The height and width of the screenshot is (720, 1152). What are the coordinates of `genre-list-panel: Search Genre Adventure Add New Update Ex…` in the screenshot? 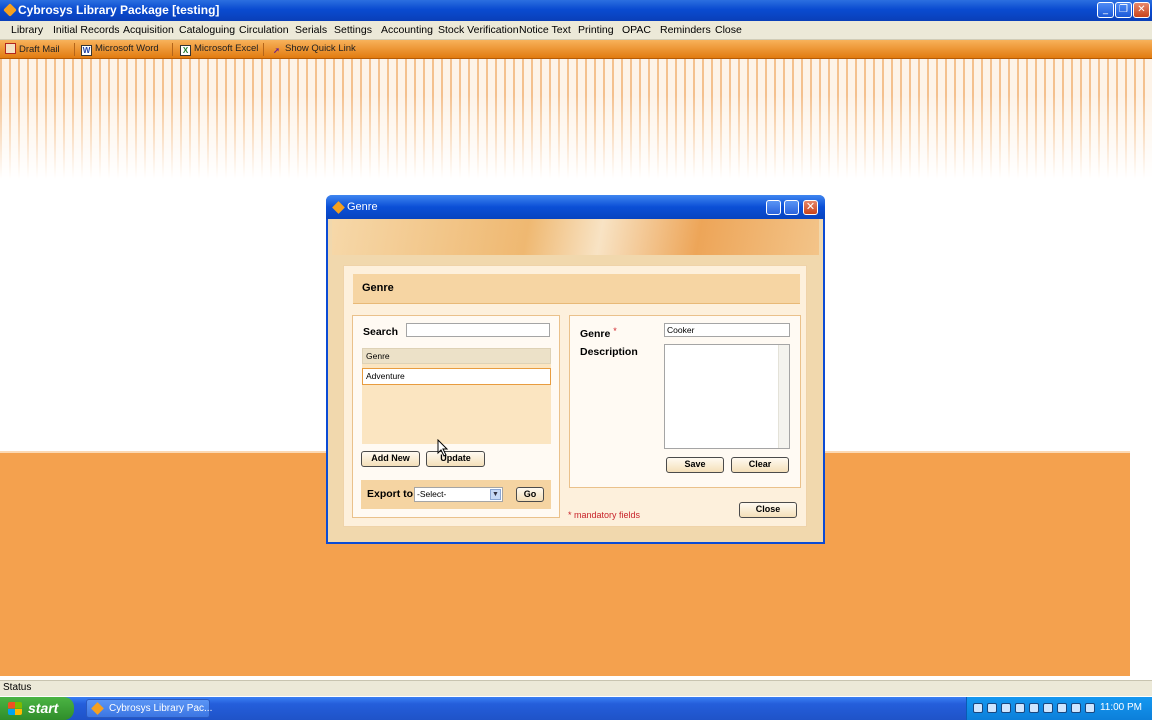 It's located at (456, 416).